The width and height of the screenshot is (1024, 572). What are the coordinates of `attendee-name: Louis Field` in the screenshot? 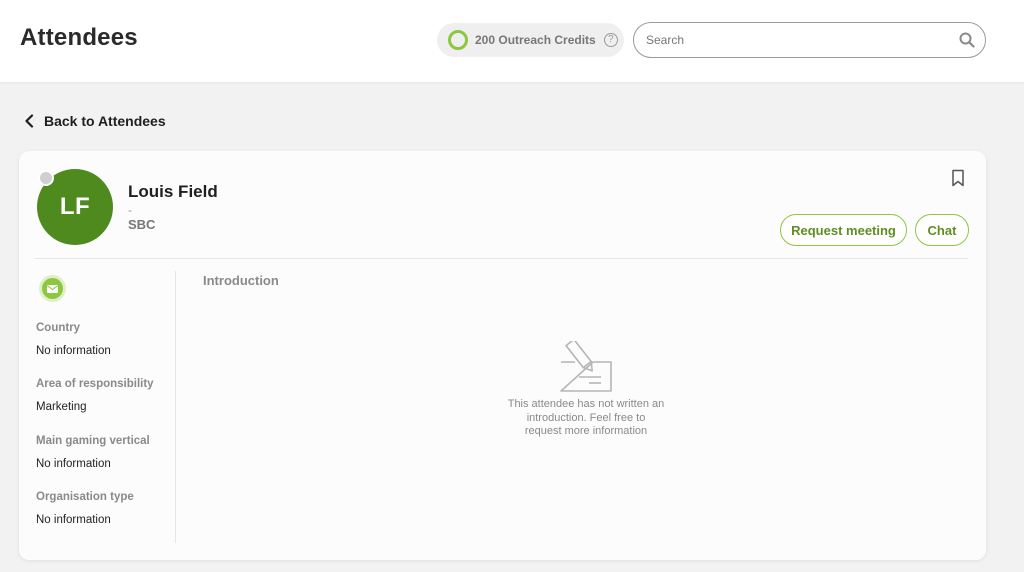 It's located at (173, 191).